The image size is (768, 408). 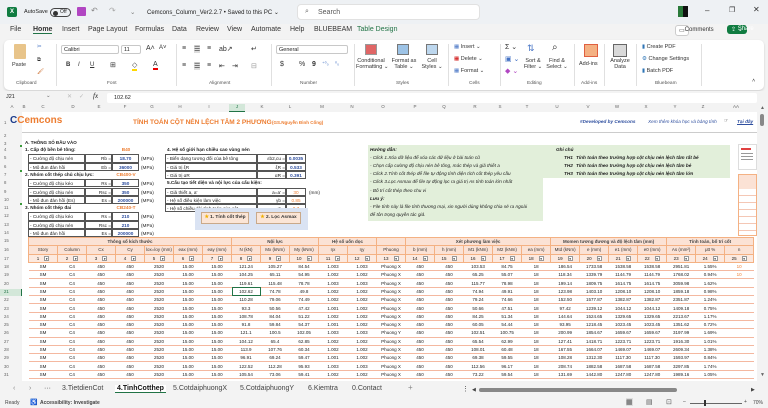 I want to click on horizontal-scroll-thumb, so click(x=578, y=390).